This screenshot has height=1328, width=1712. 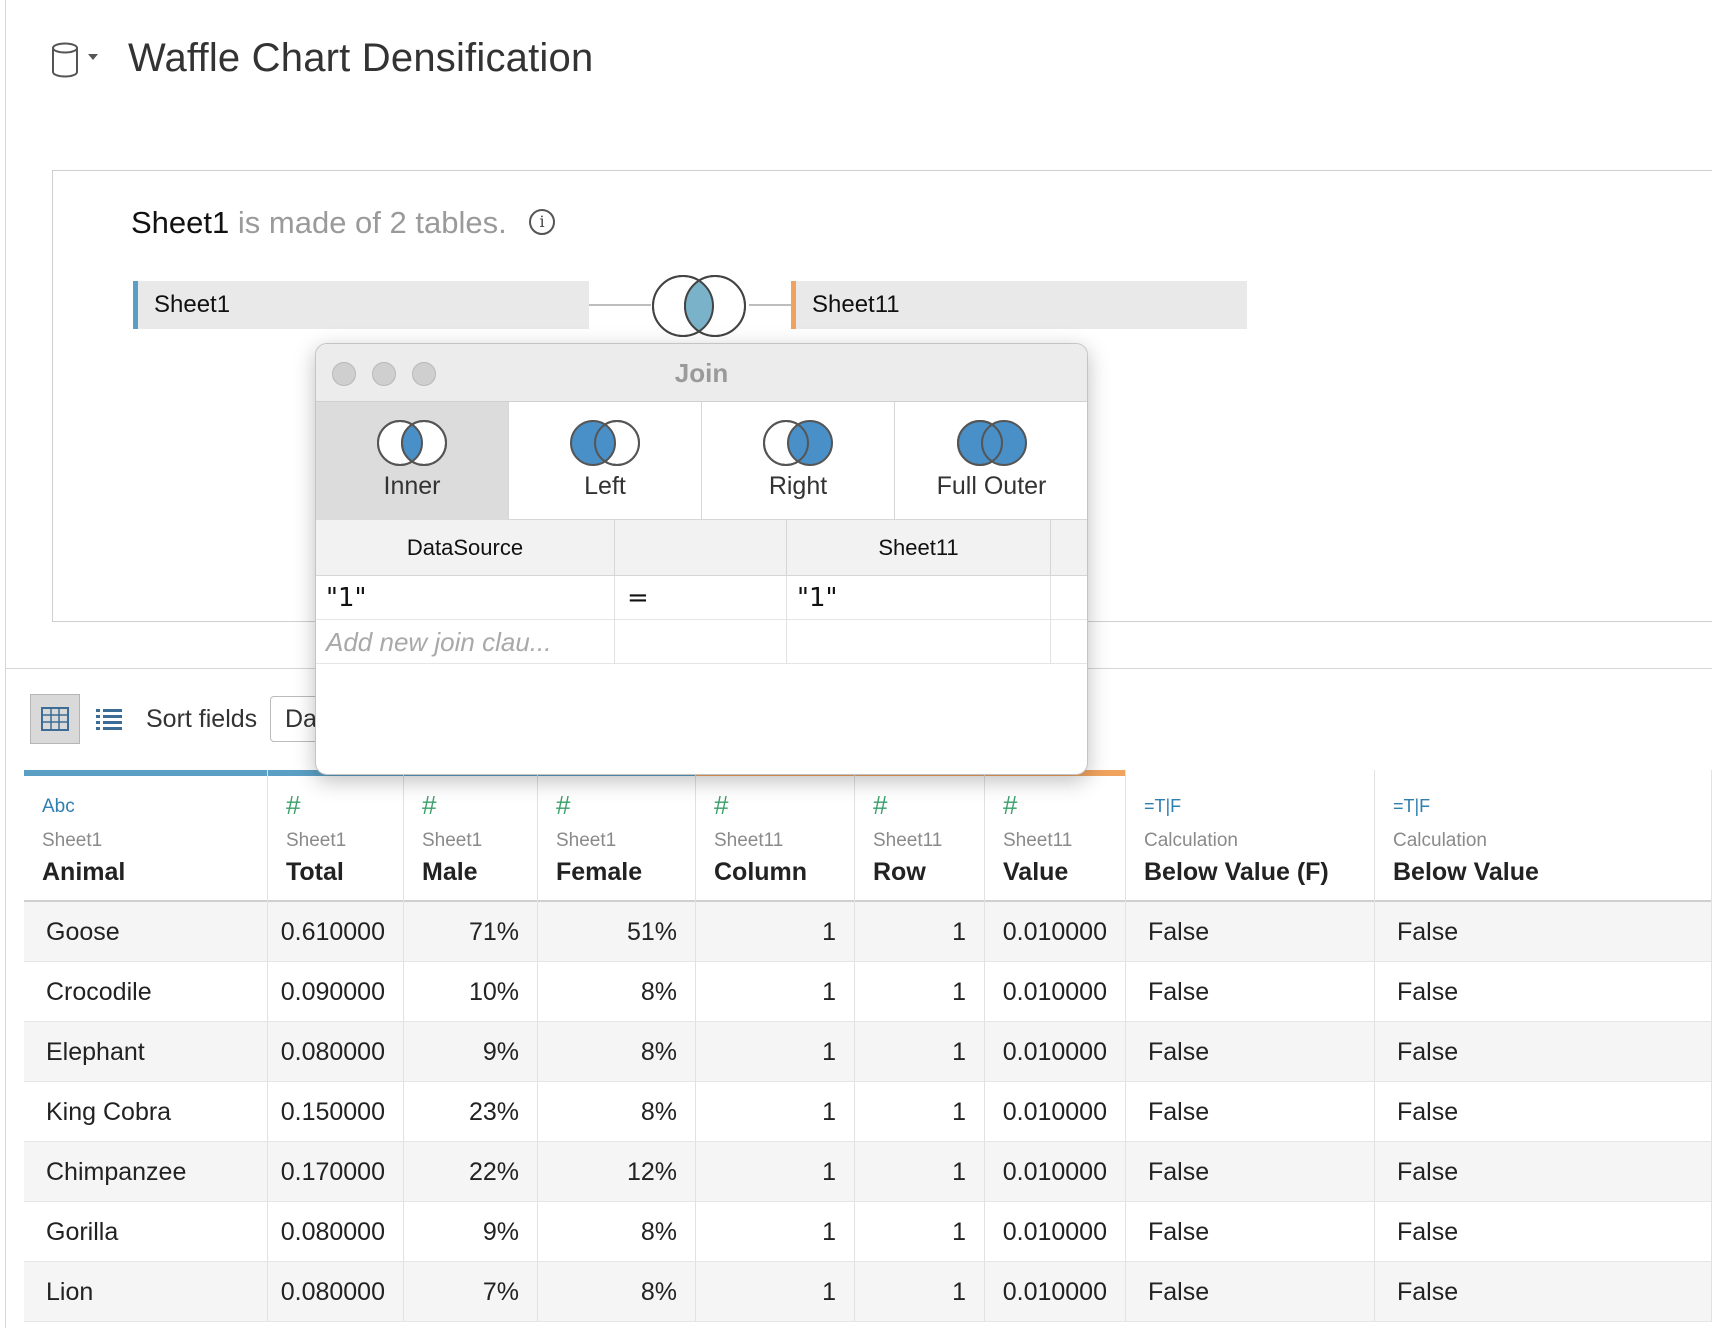 What do you see at coordinates (361, 305) in the screenshot?
I see `table-pill-sheet1: Sheet1` at bounding box center [361, 305].